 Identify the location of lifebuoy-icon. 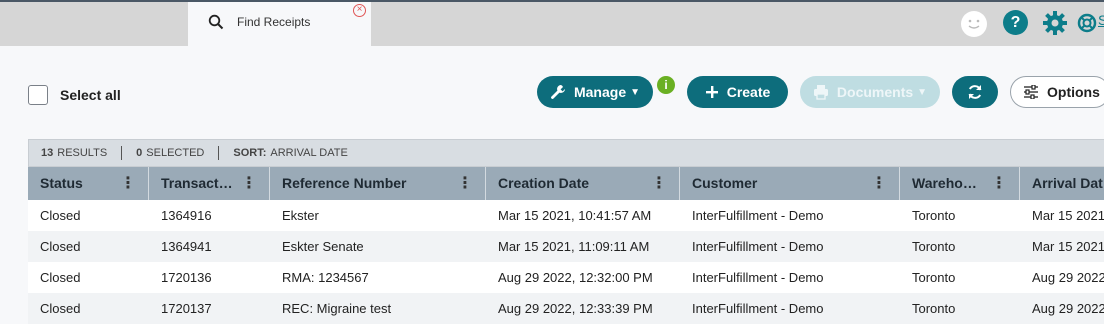
(1087, 23).